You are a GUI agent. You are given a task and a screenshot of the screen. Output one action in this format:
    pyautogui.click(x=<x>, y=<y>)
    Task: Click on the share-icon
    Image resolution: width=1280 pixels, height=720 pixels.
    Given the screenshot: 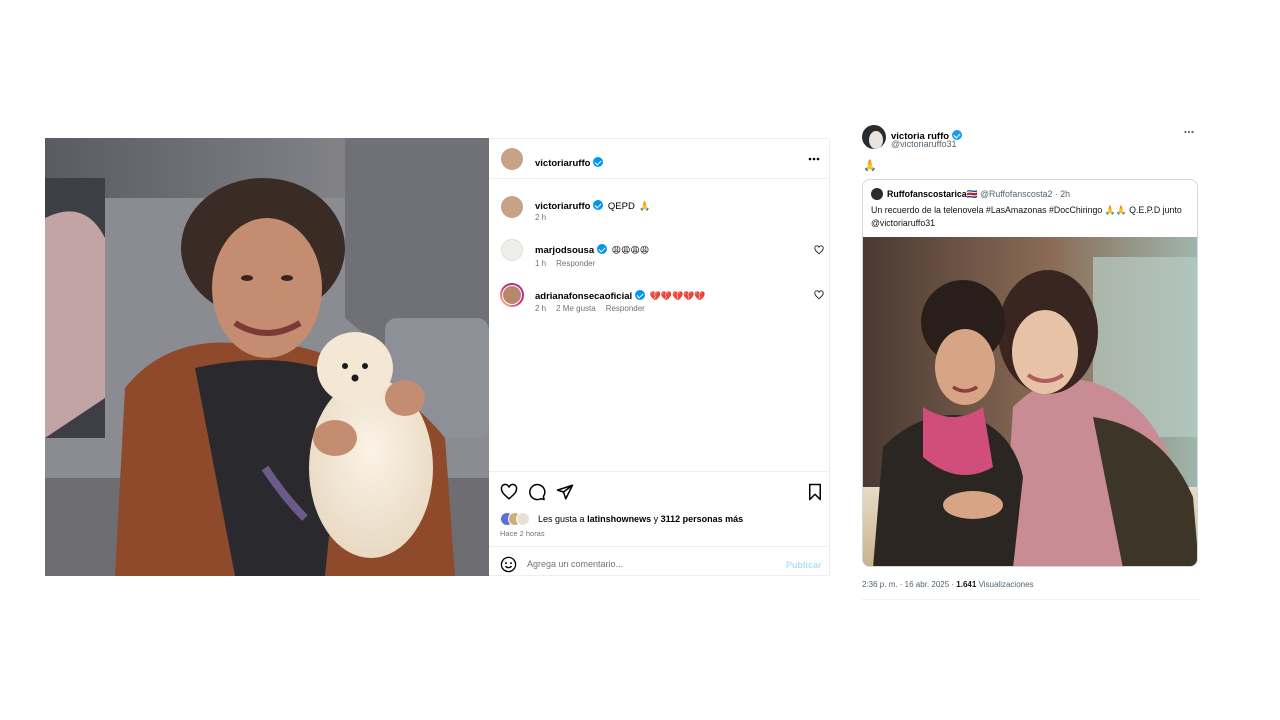 What is the action you would take?
    pyautogui.click(x=565, y=492)
    